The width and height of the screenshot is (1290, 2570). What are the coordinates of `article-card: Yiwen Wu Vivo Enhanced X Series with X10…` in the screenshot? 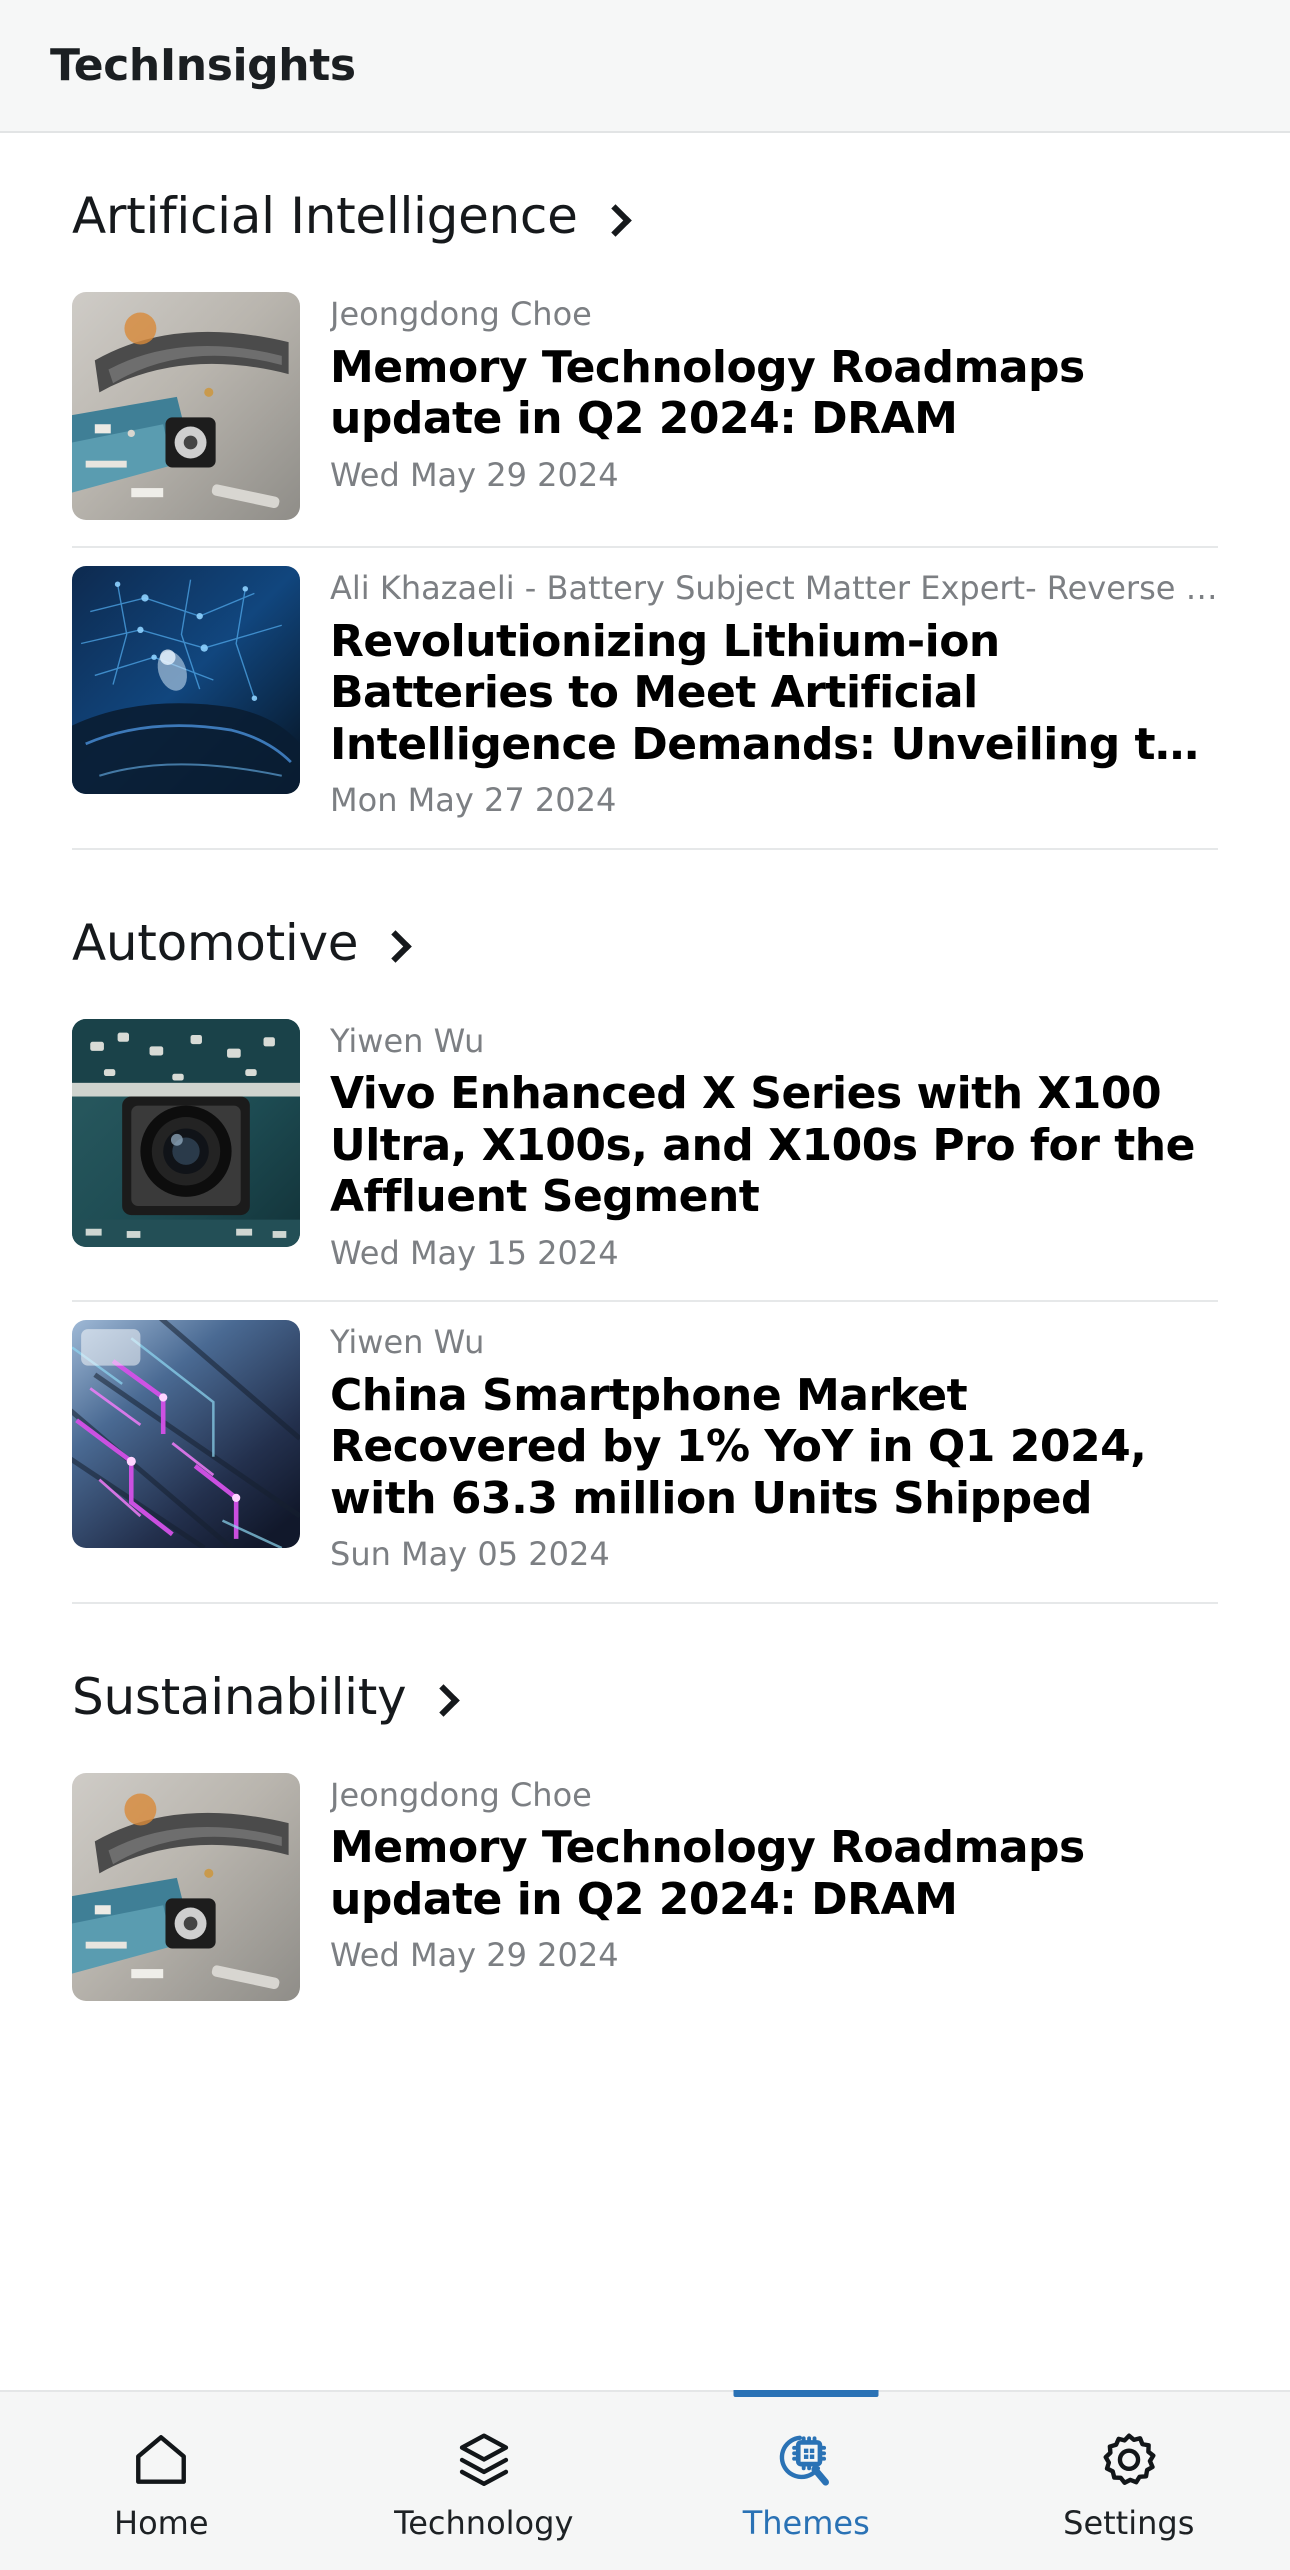 It's located at (645, 1151).